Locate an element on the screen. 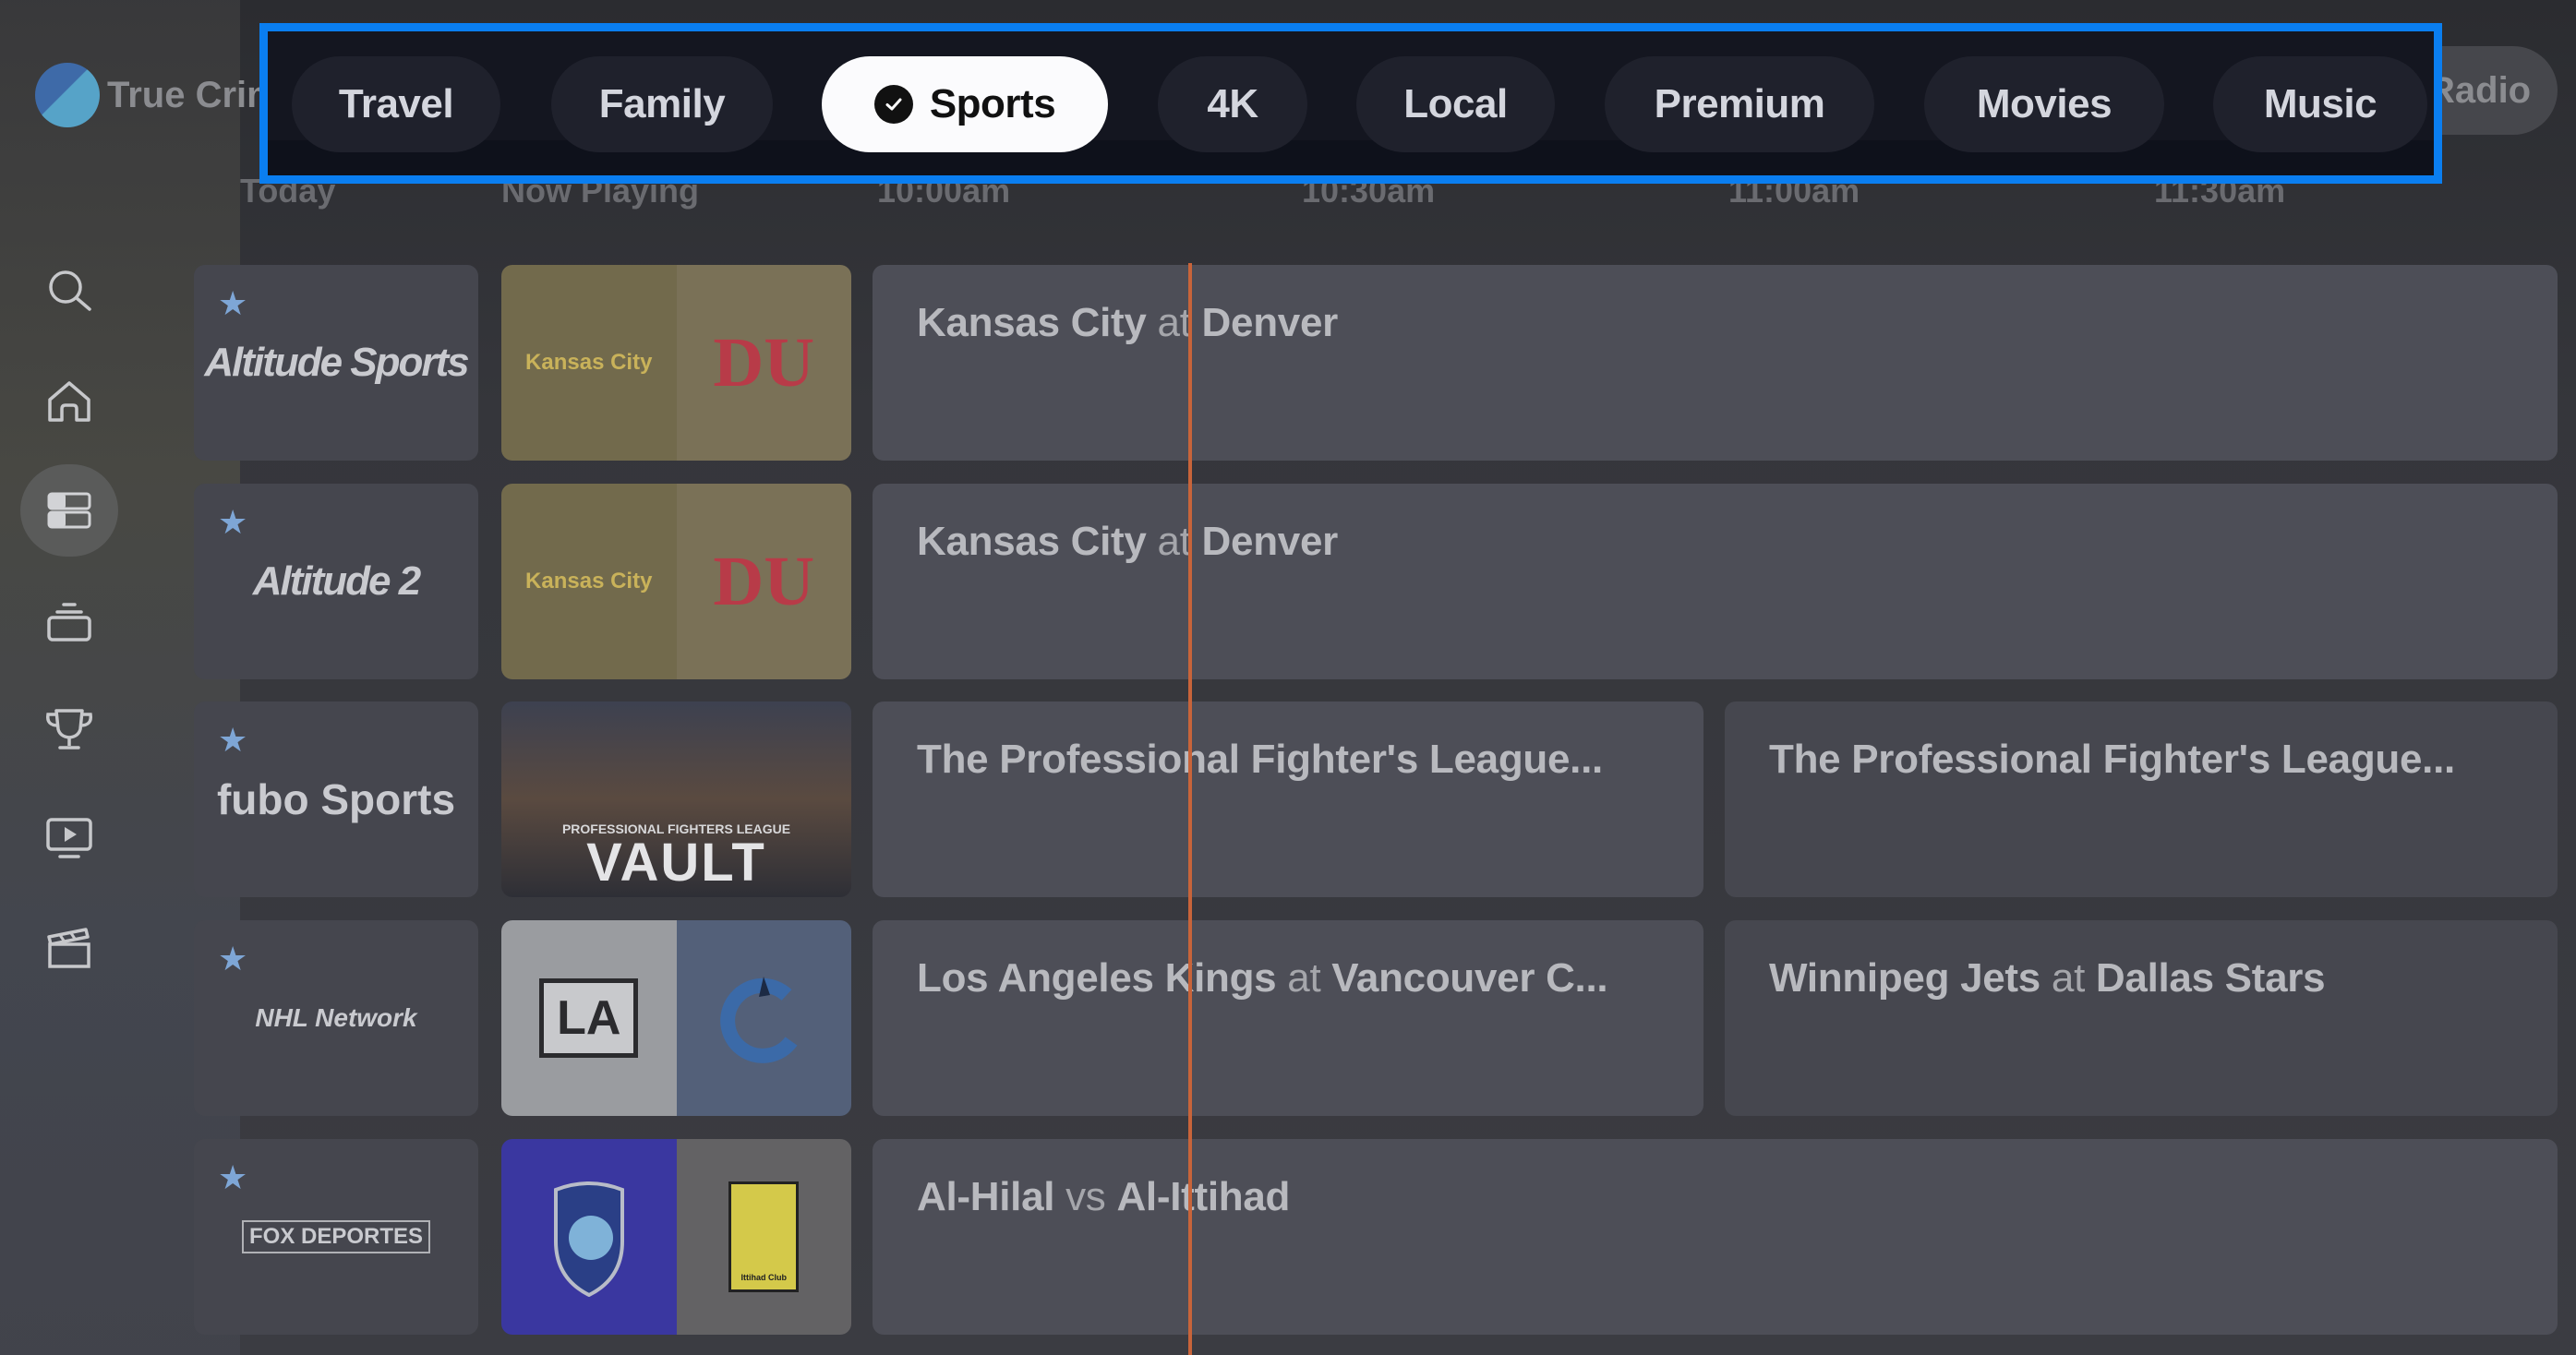  filter-label: Family is located at coordinates (662, 103).